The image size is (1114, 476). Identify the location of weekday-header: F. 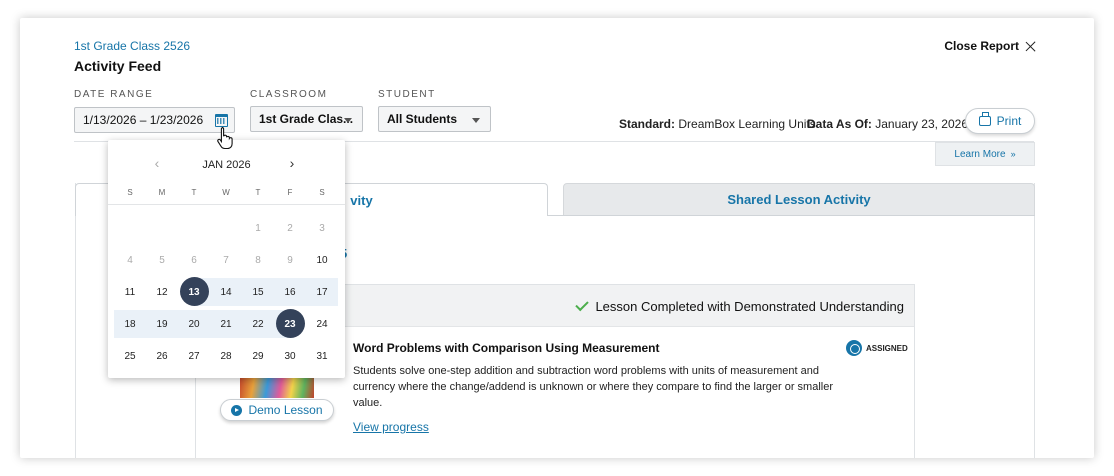
(290, 192).